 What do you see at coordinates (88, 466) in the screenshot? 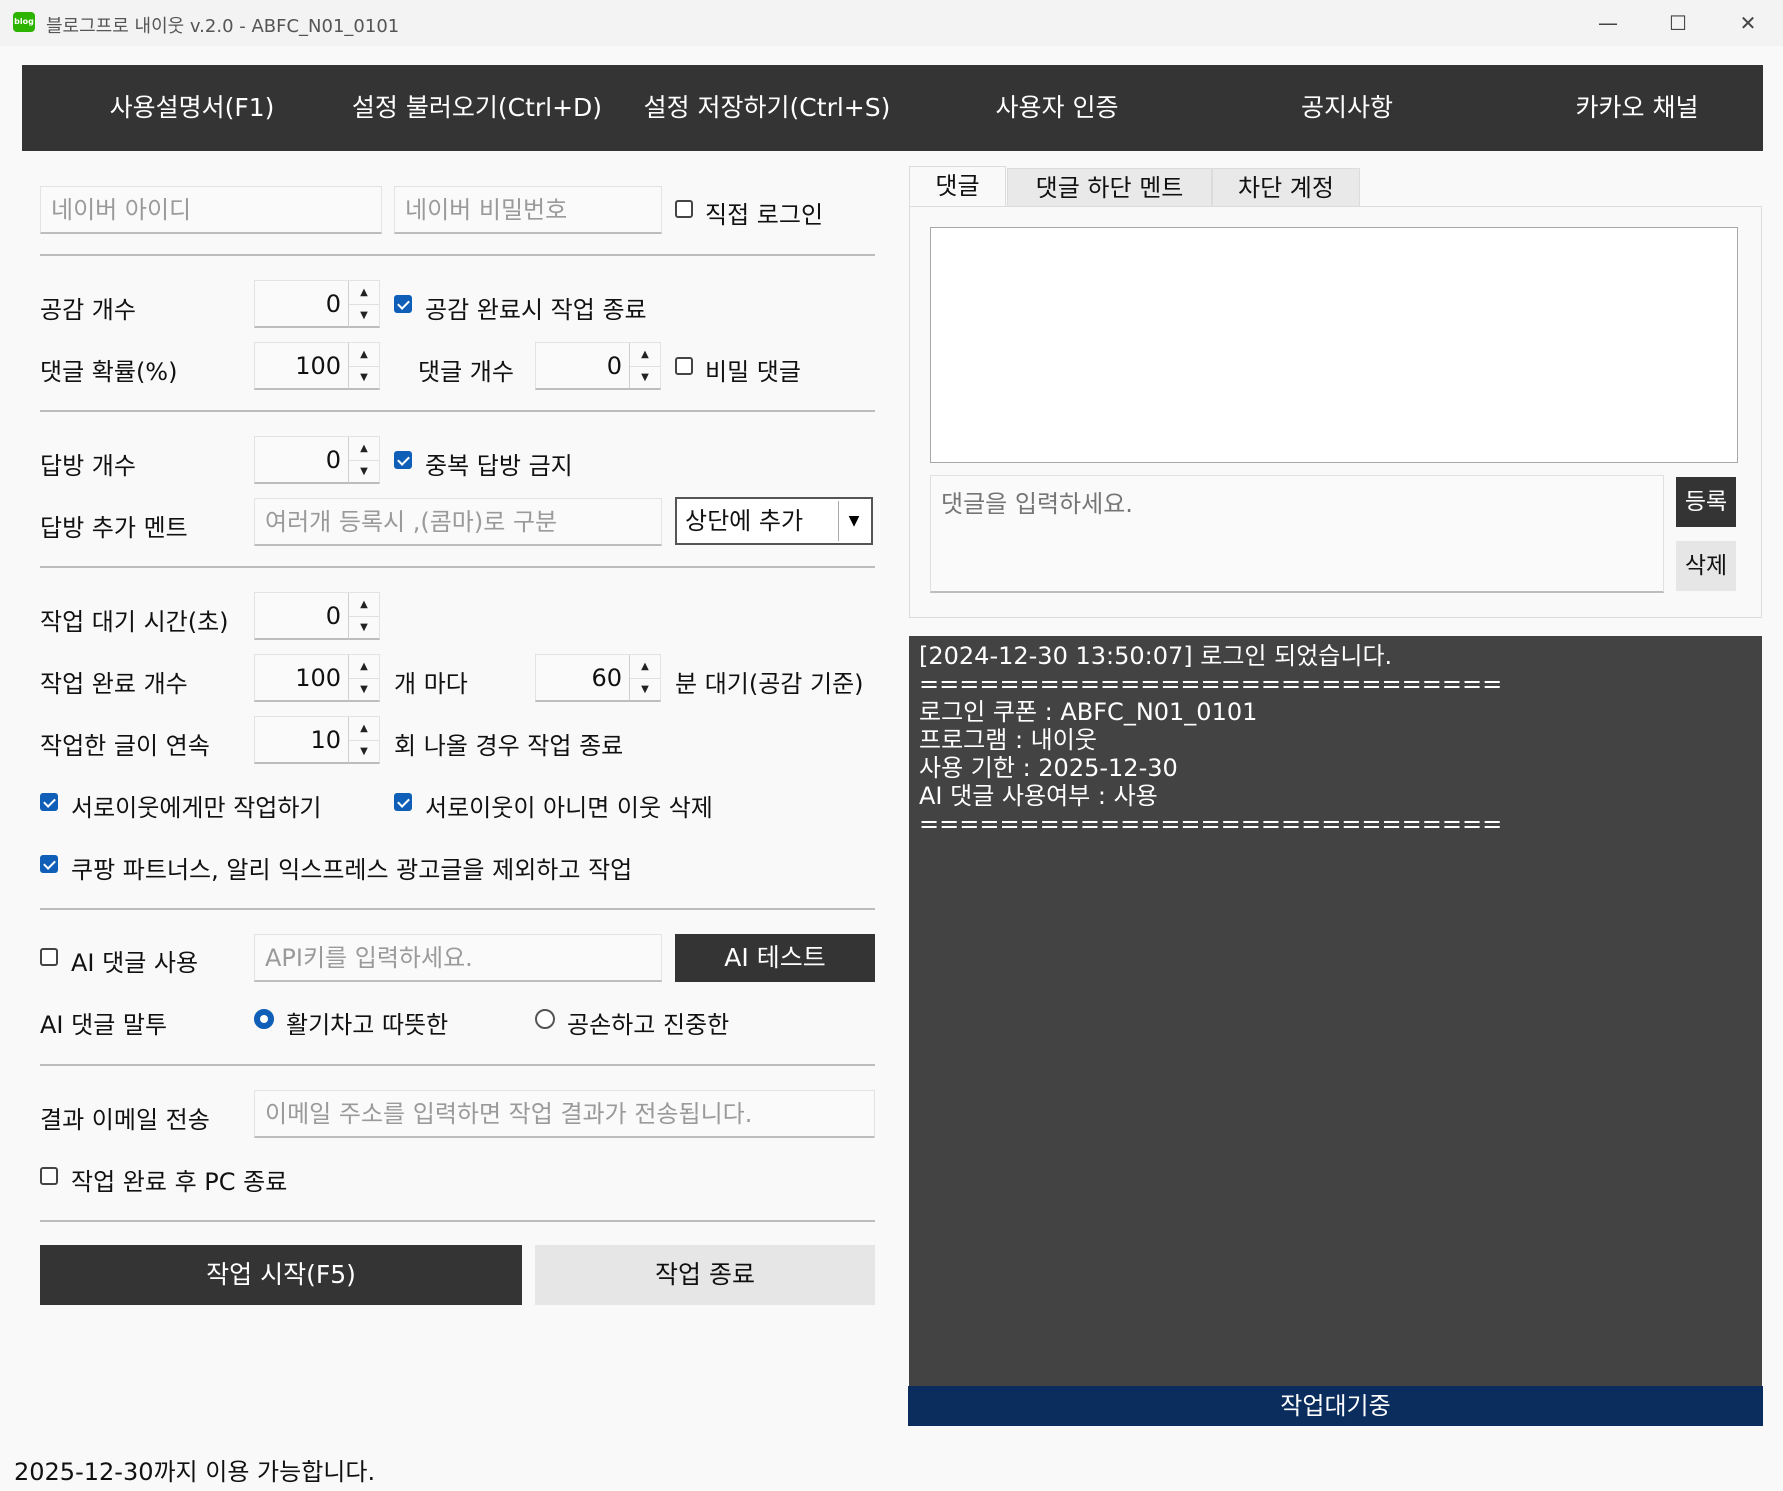
I see `visit-count-label: 답방 개수` at bounding box center [88, 466].